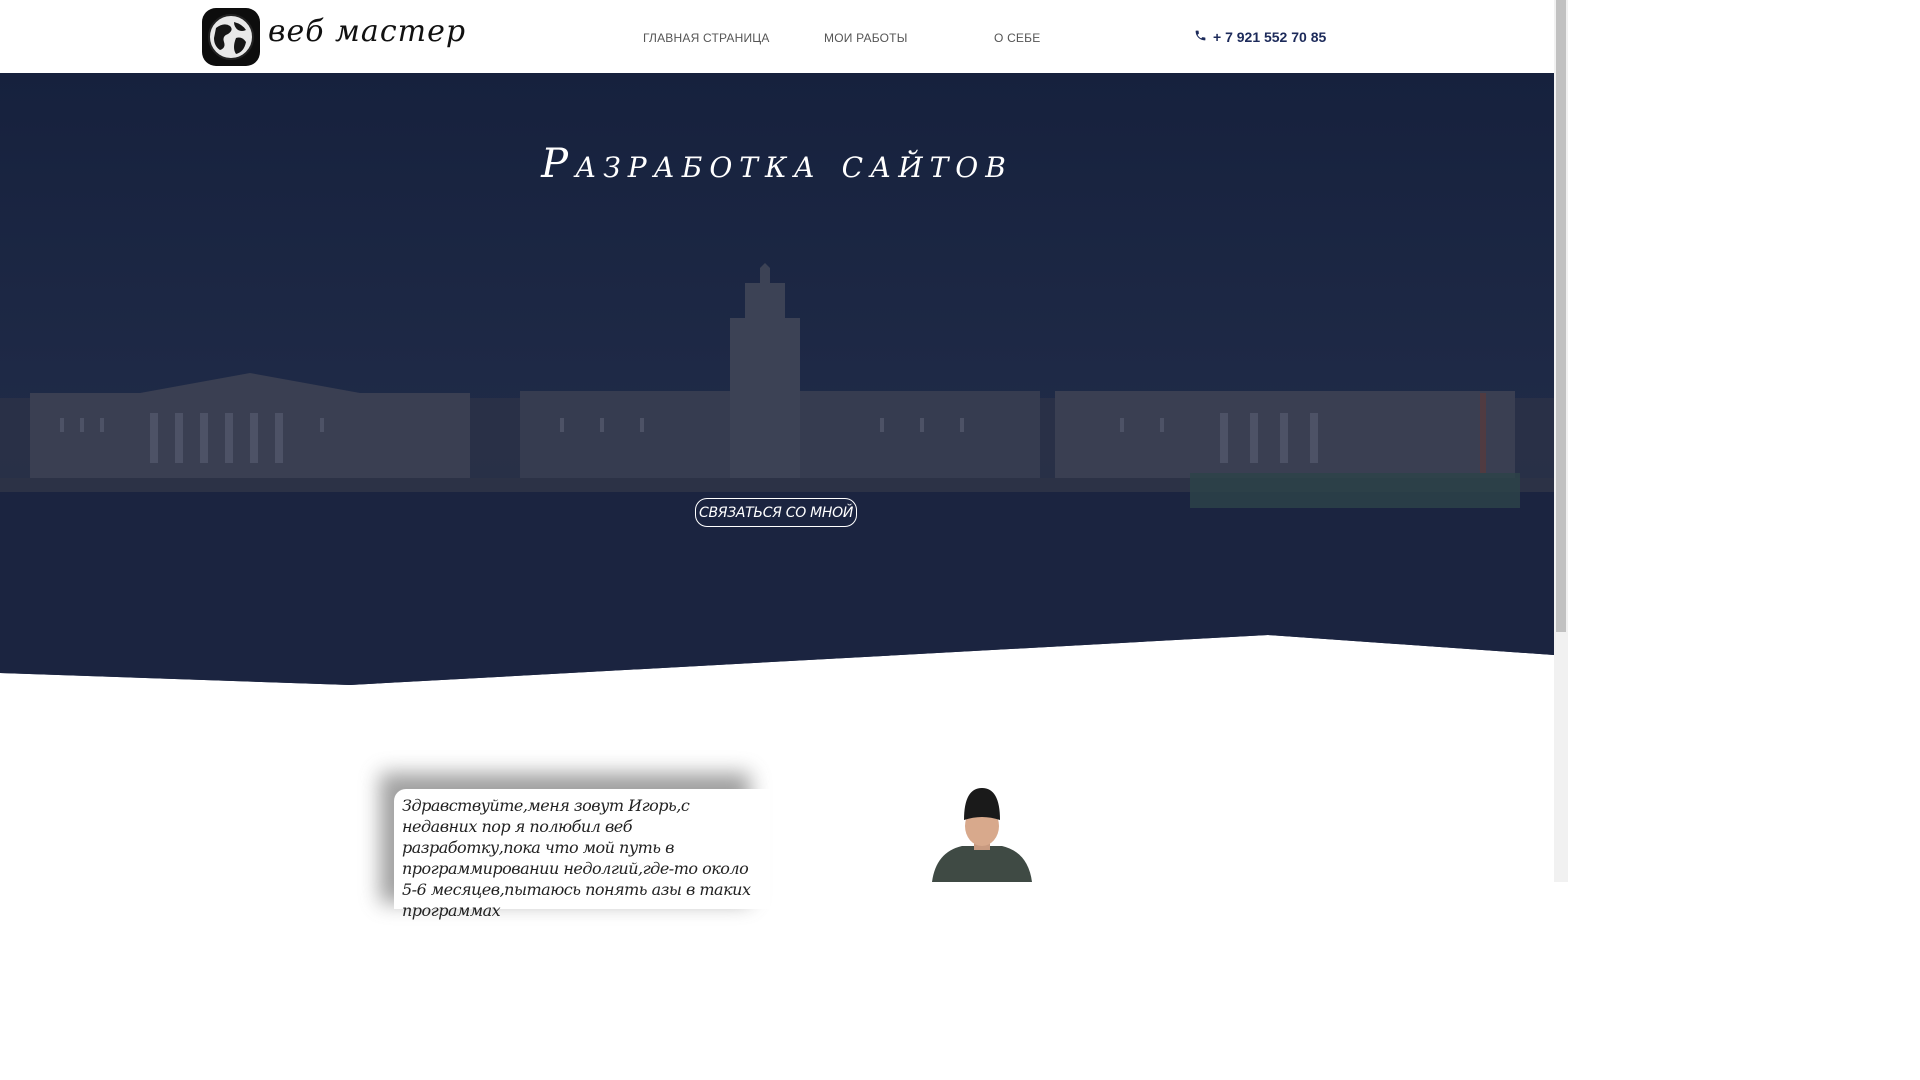 This screenshot has width=1920, height=1080. What do you see at coordinates (1200, 37) in the screenshot?
I see `phone-icon` at bounding box center [1200, 37].